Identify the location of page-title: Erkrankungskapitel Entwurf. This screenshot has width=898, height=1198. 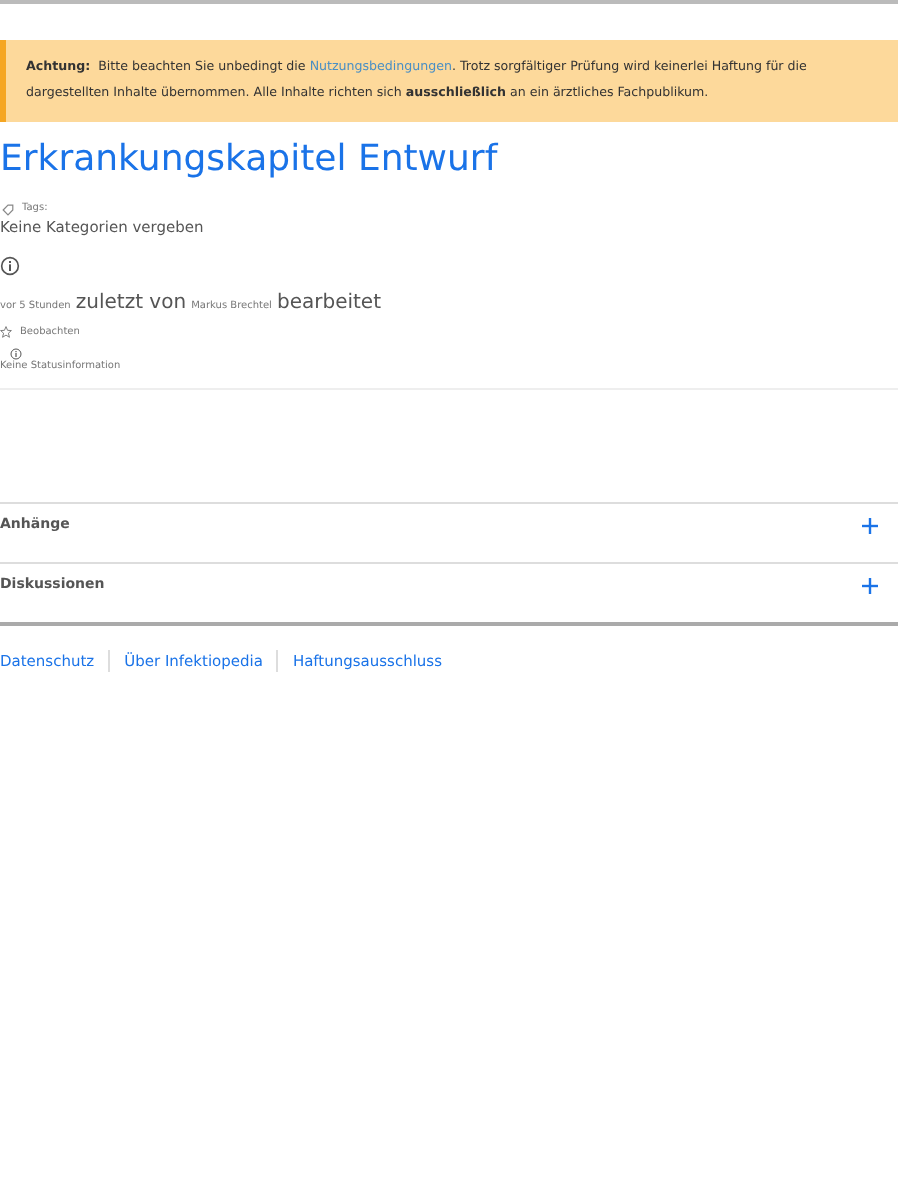
(250, 160).